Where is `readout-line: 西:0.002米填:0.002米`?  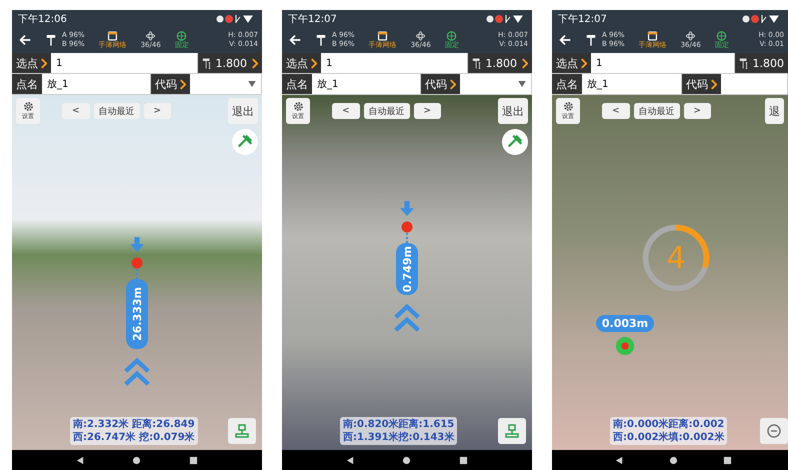 readout-line: 西:0.002米填:0.002米 is located at coordinates (668, 437).